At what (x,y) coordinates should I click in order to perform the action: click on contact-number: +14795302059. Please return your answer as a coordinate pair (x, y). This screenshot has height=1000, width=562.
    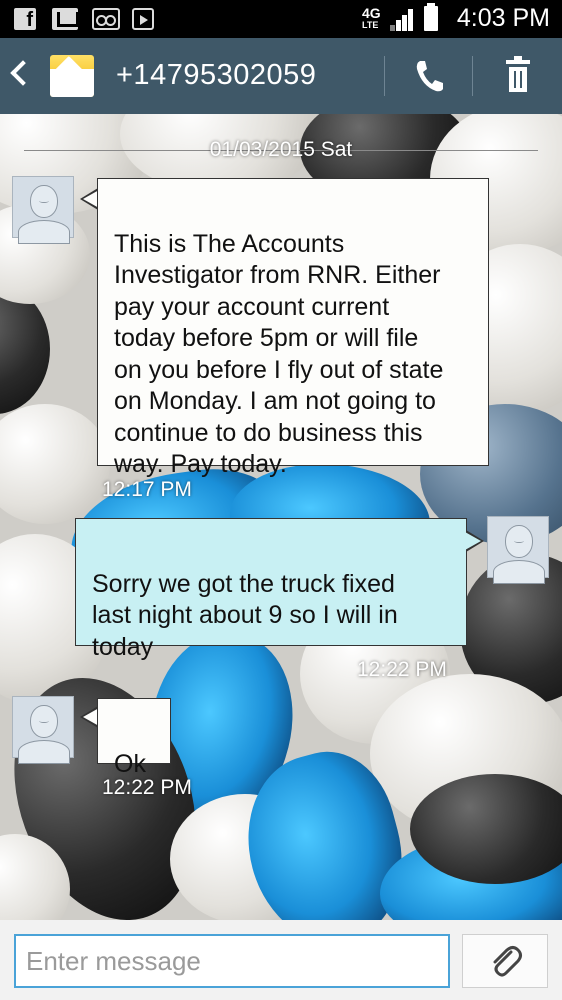
    Looking at the image, I should click on (216, 75).